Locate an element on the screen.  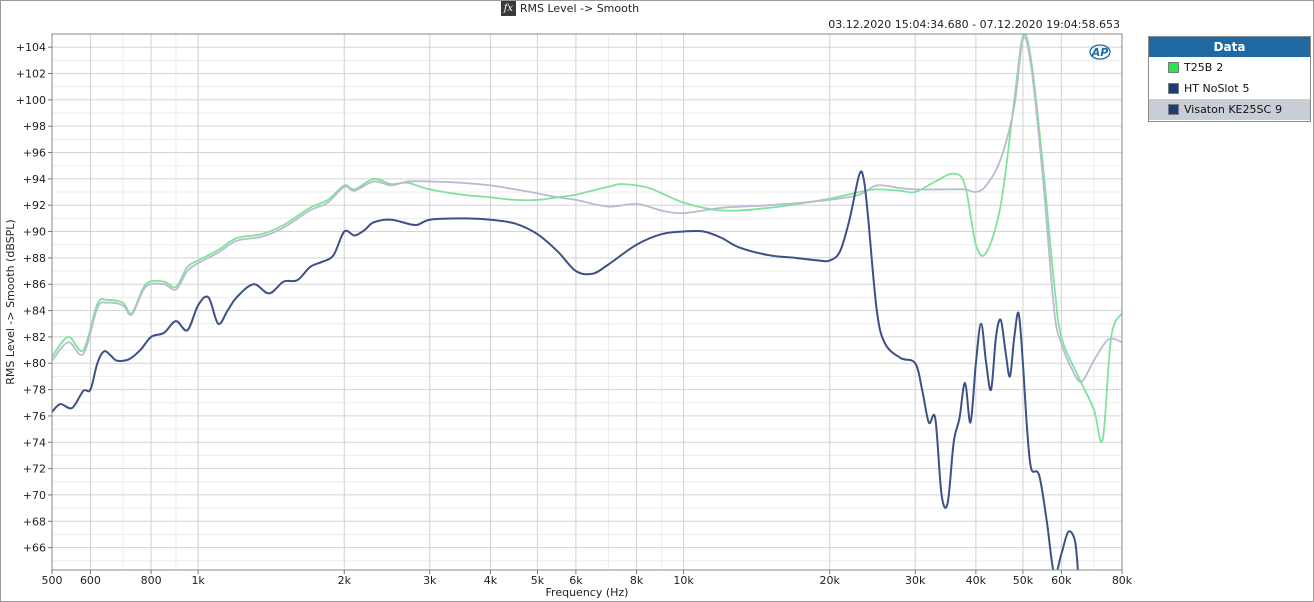
legend-item-t25b: T25B 2 is located at coordinates (1229, 67).